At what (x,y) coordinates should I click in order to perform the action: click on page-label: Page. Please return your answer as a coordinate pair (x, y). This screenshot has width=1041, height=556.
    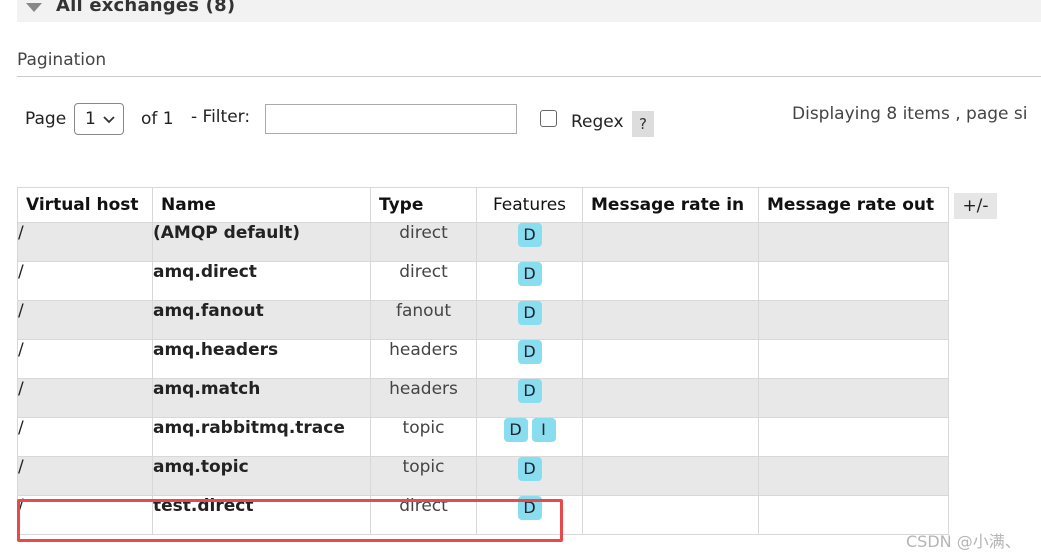
    Looking at the image, I should click on (46, 119).